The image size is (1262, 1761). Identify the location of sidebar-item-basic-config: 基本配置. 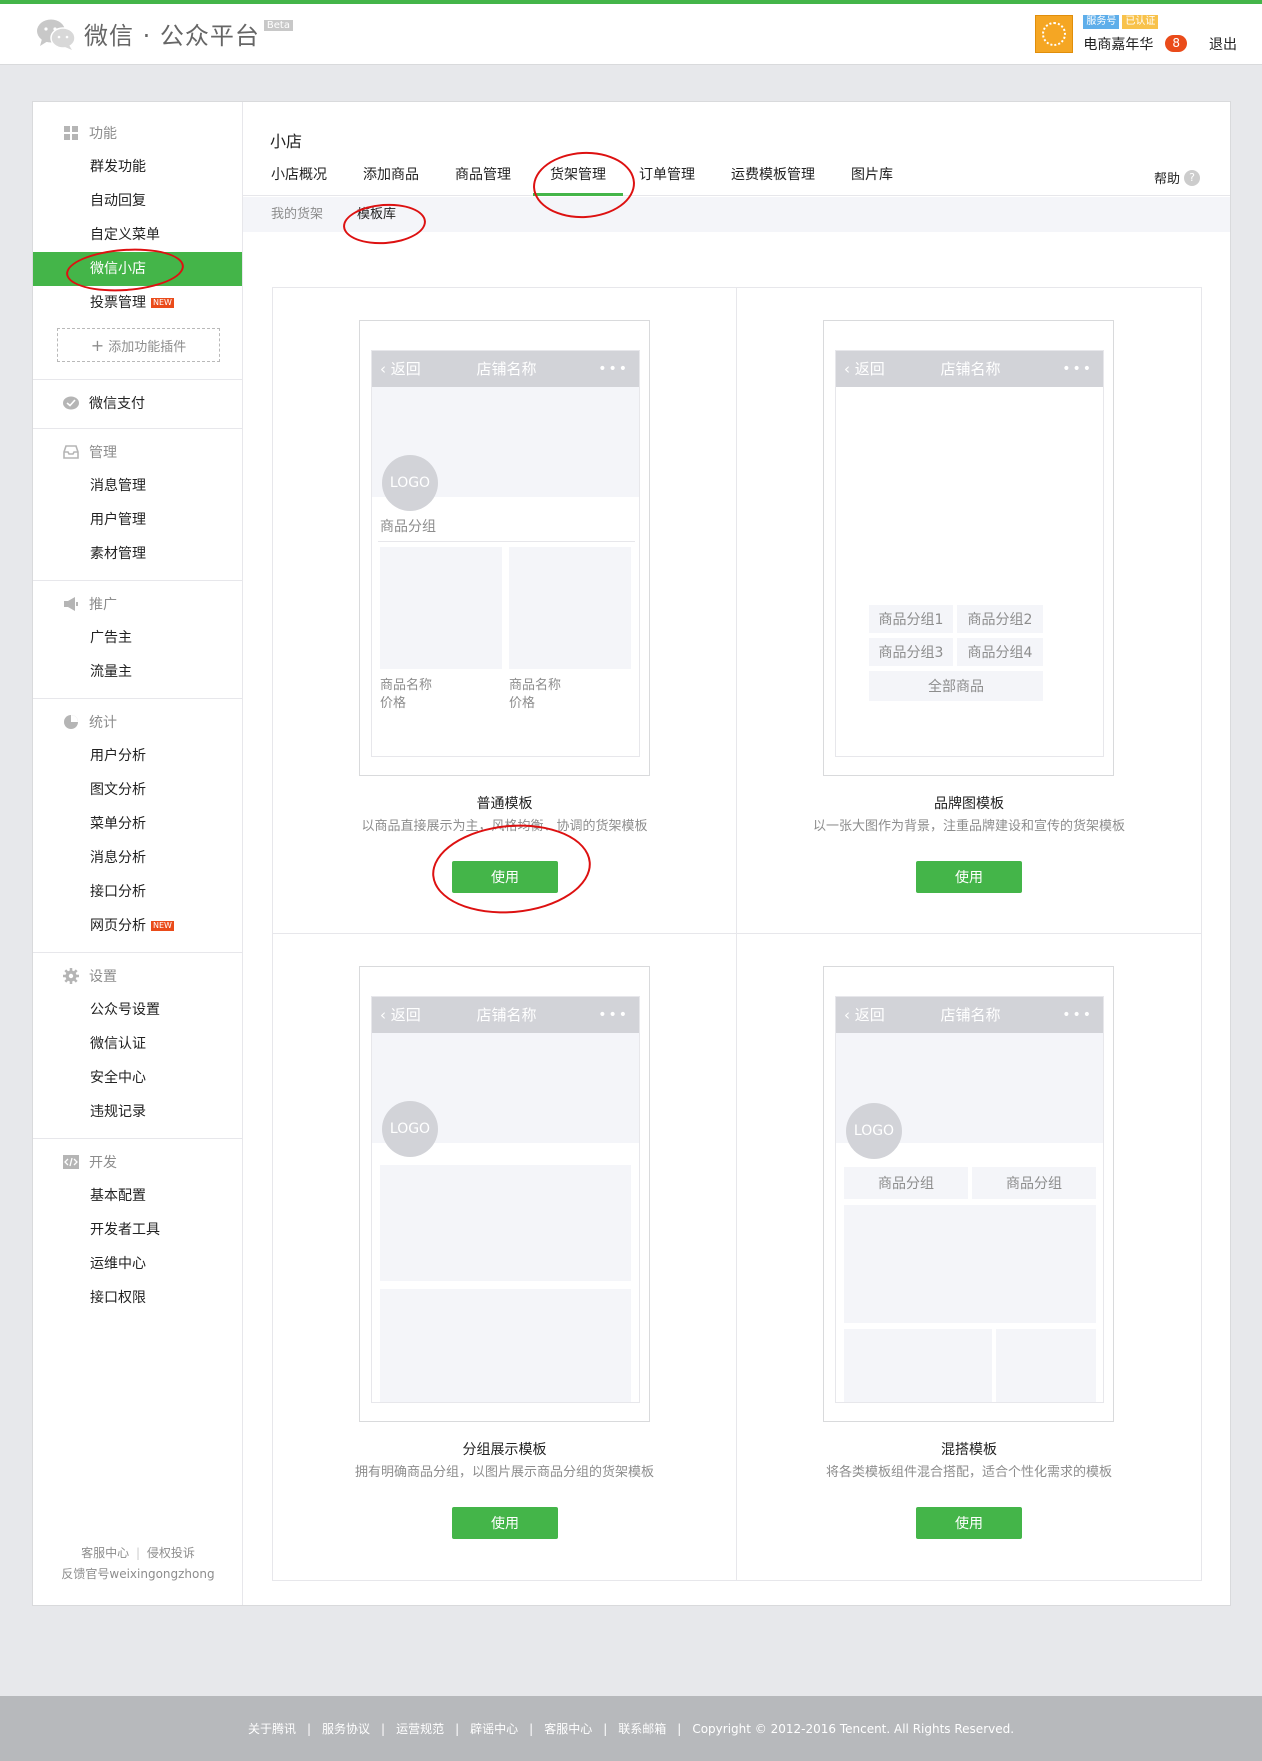
(137, 1196).